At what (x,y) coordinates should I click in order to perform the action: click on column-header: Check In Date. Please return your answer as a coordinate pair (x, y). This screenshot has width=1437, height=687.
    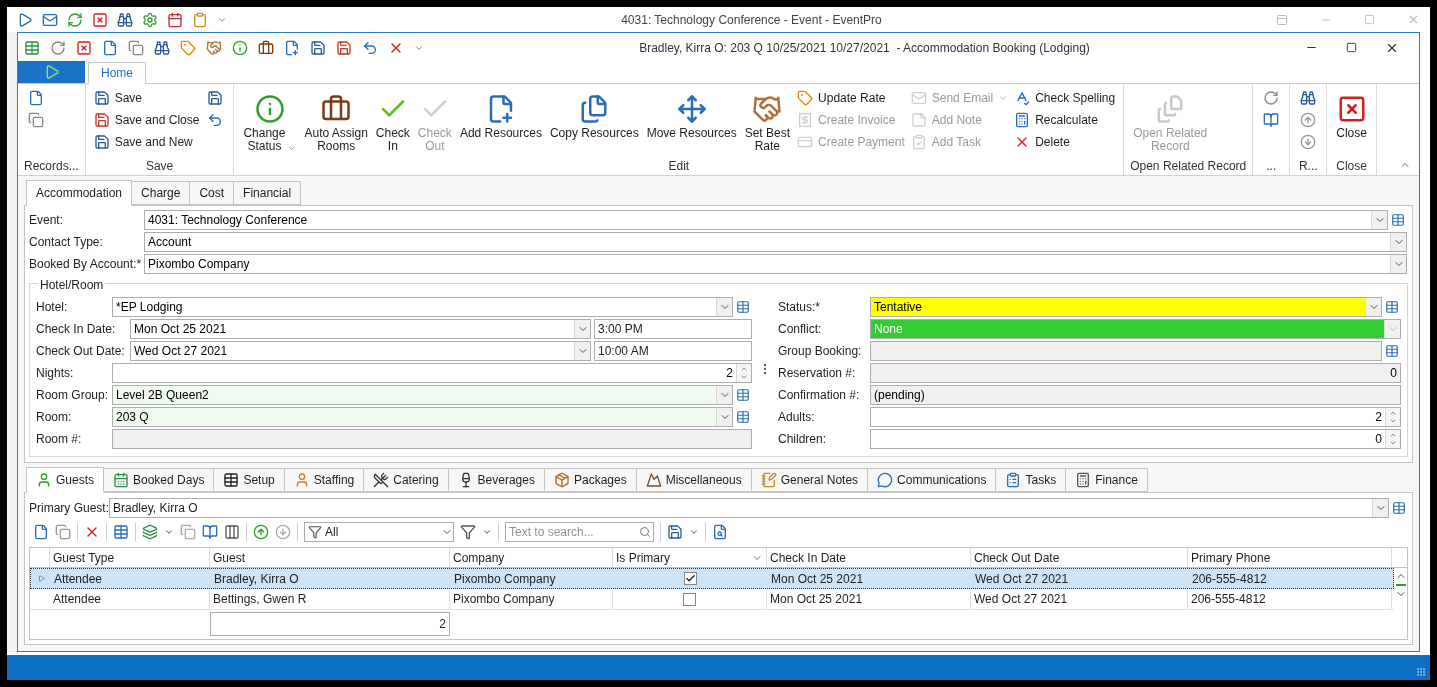
    Looking at the image, I should click on (869, 557).